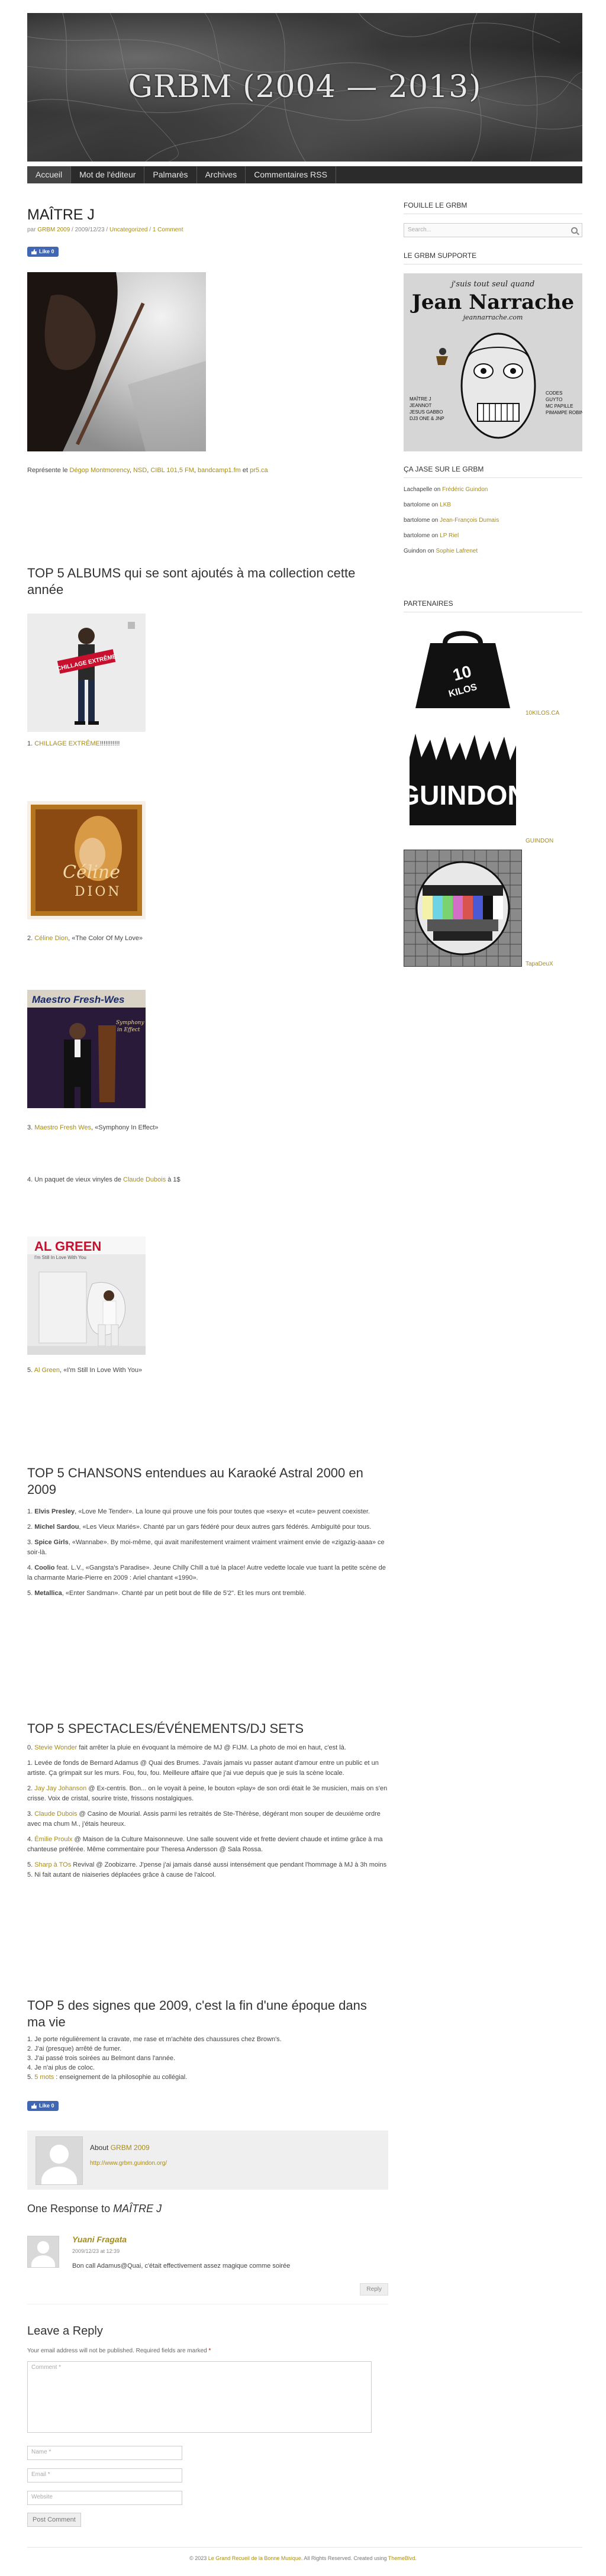 The height and width of the screenshot is (2576, 606). I want to click on footer-copy: © 2023, so click(198, 2558).